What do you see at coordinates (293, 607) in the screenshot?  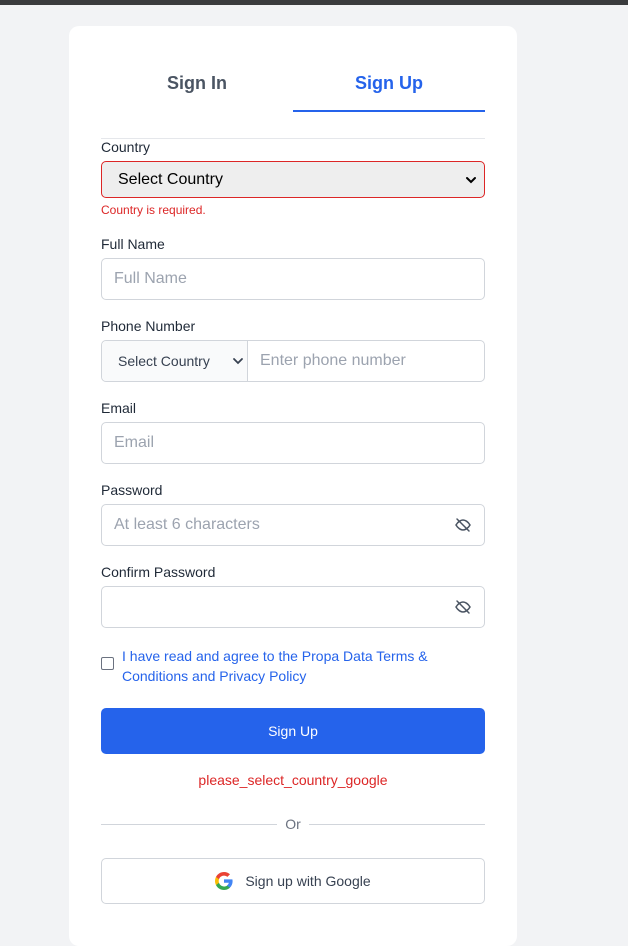 I see `confirm-password-input` at bounding box center [293, 607].